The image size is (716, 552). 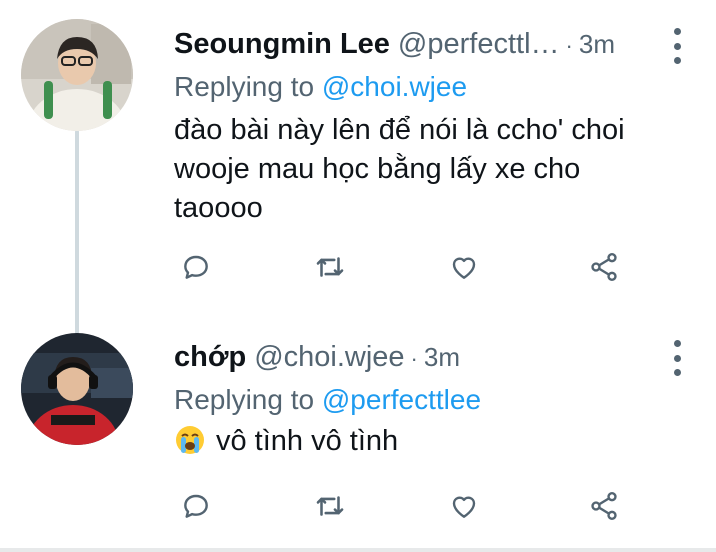 I want to click on tweet-header: chớp @choi.wjee · 3m, so click(x=317, y=357).